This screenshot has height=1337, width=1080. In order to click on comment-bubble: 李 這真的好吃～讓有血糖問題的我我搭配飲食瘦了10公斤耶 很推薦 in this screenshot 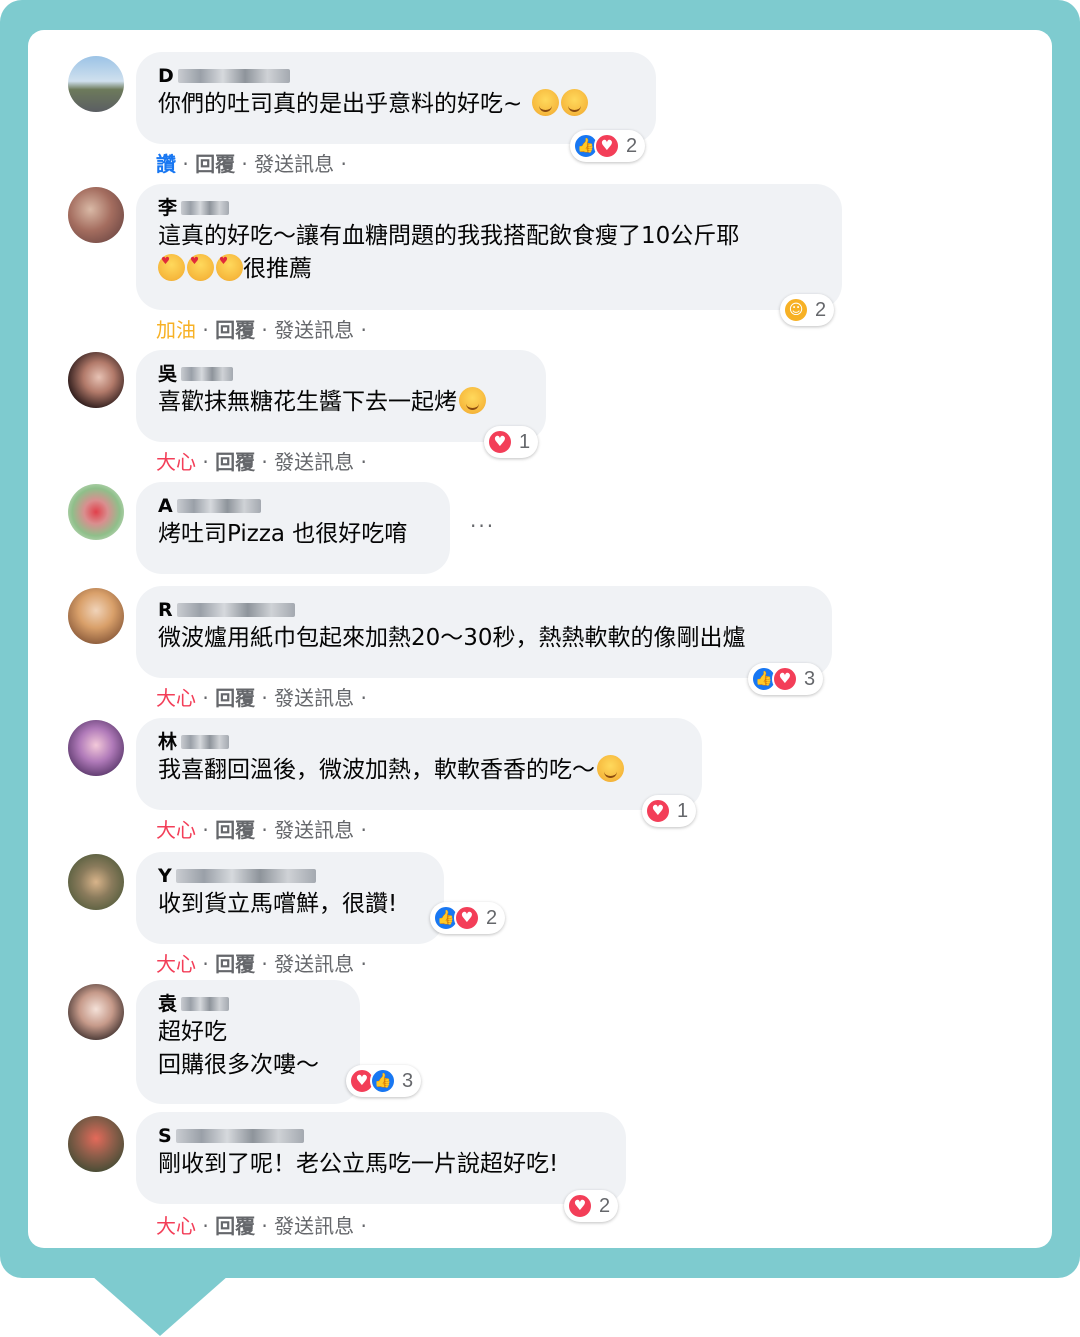, I will do `click(489, 247)`.